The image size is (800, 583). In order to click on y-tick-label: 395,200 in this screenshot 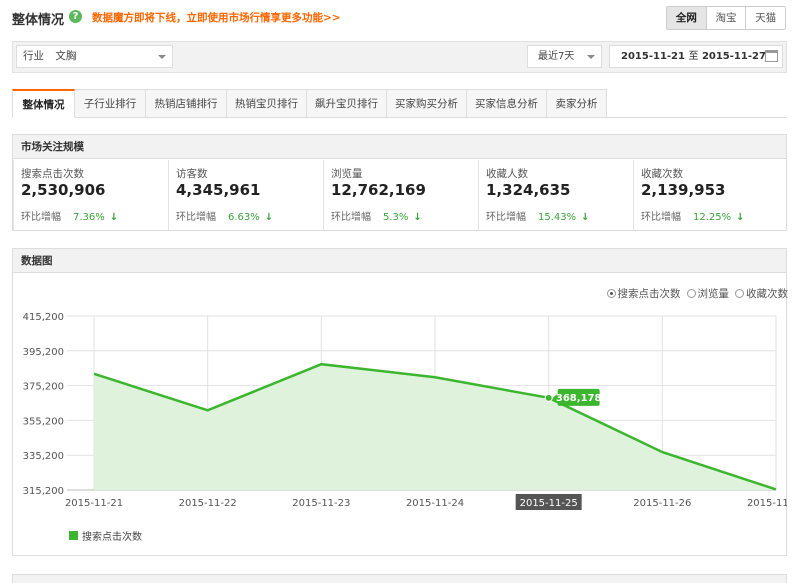, I will do `click(43, 352)`.